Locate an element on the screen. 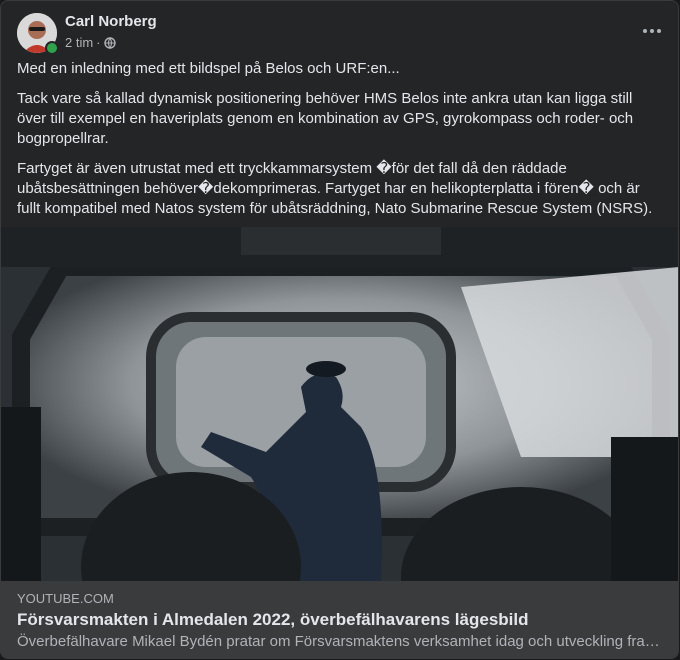  post-header: Carl Norberg 2 tim · is located at coordinates (339, 34).